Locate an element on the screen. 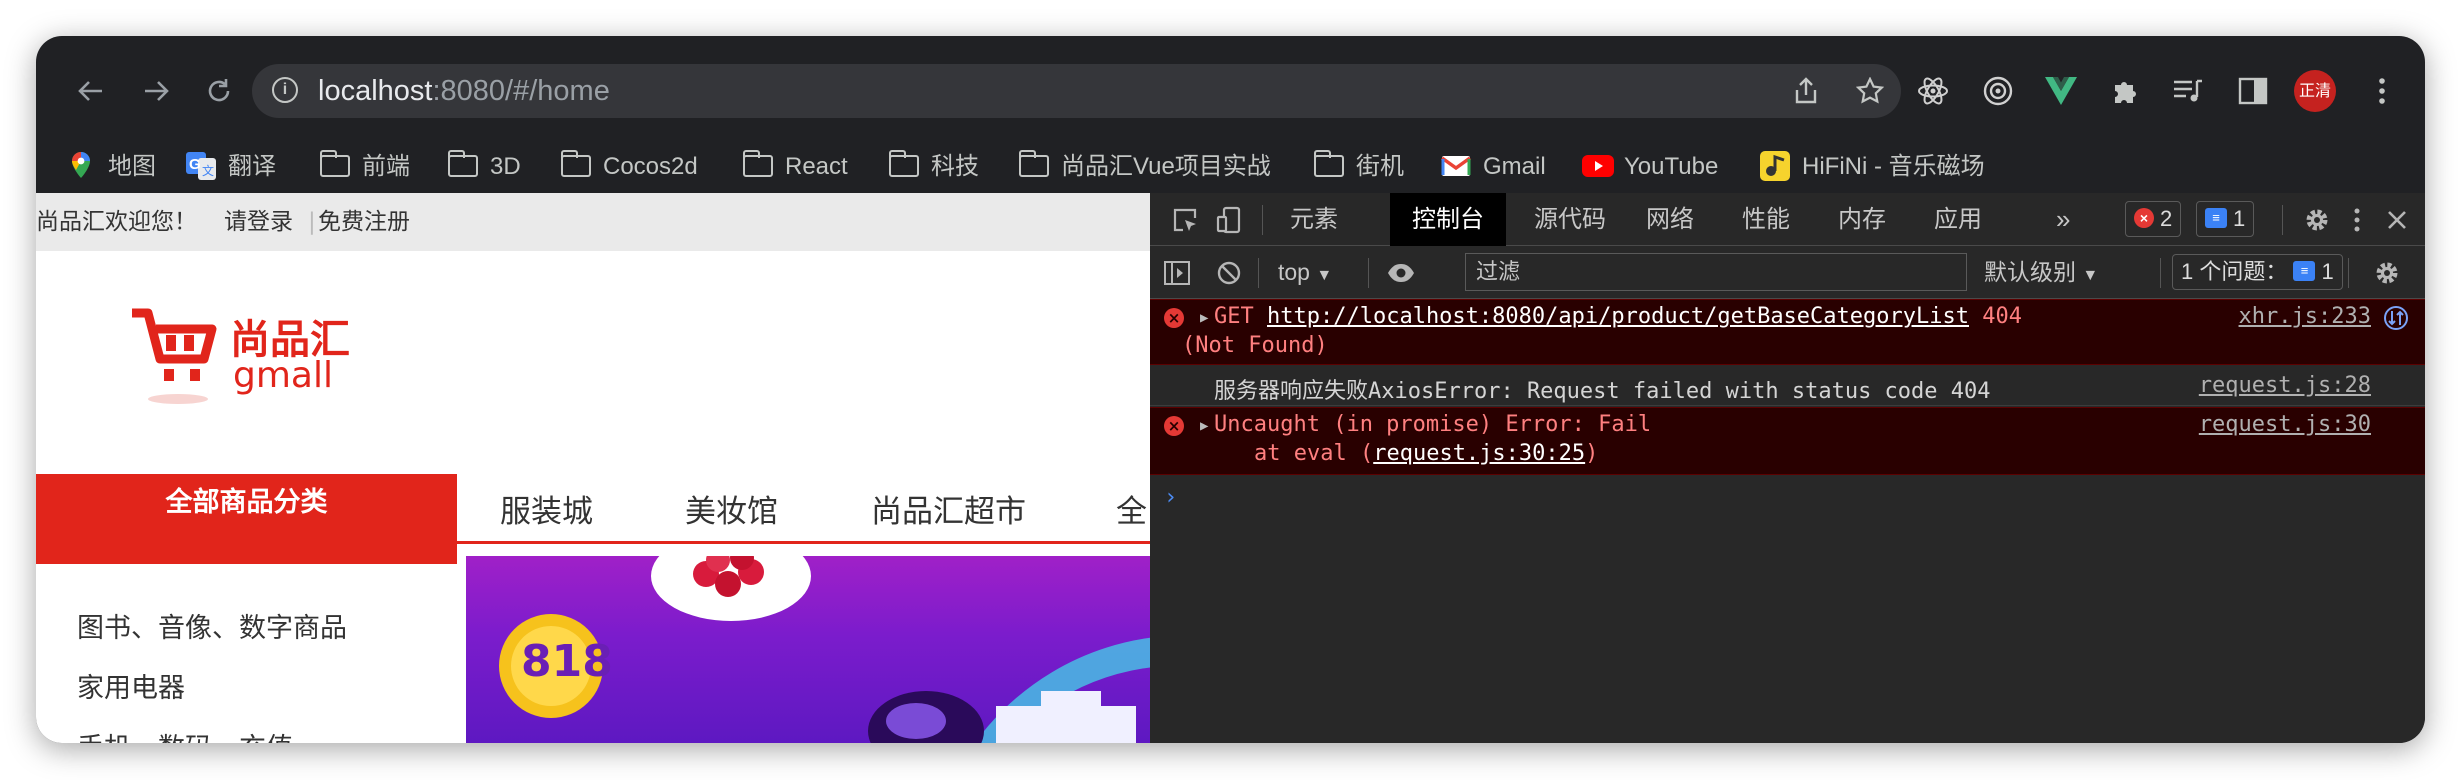 Image resolution: width=2460 pixels, height=780 pixels. status-text: (Not Found) is located at coordinates (1255, 345).